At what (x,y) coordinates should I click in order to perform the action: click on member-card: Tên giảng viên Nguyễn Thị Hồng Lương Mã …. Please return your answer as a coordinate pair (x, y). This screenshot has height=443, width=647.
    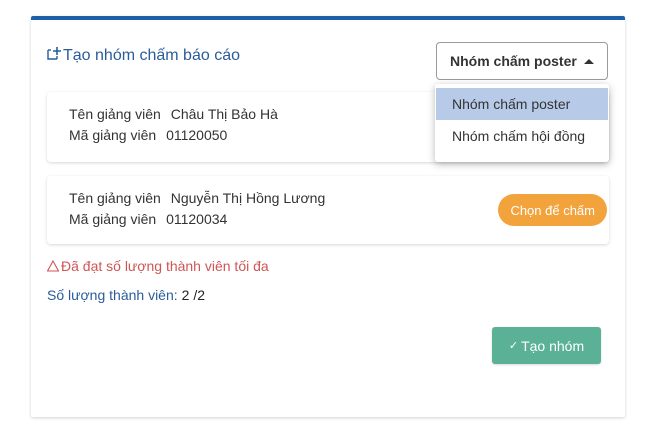
    Looking at the image, I should click on (328, 210).